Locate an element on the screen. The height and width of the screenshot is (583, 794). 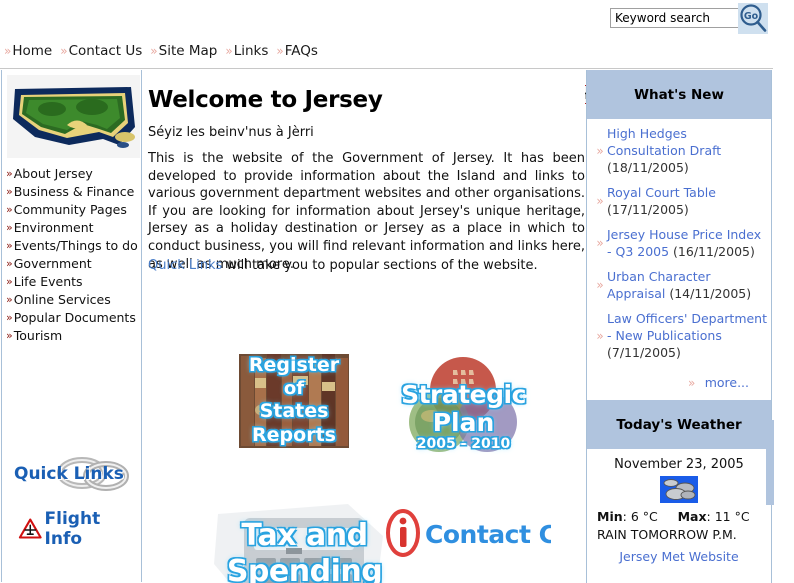
quick-links-inline-link: Quick Links is located at coordinates (185, 265).